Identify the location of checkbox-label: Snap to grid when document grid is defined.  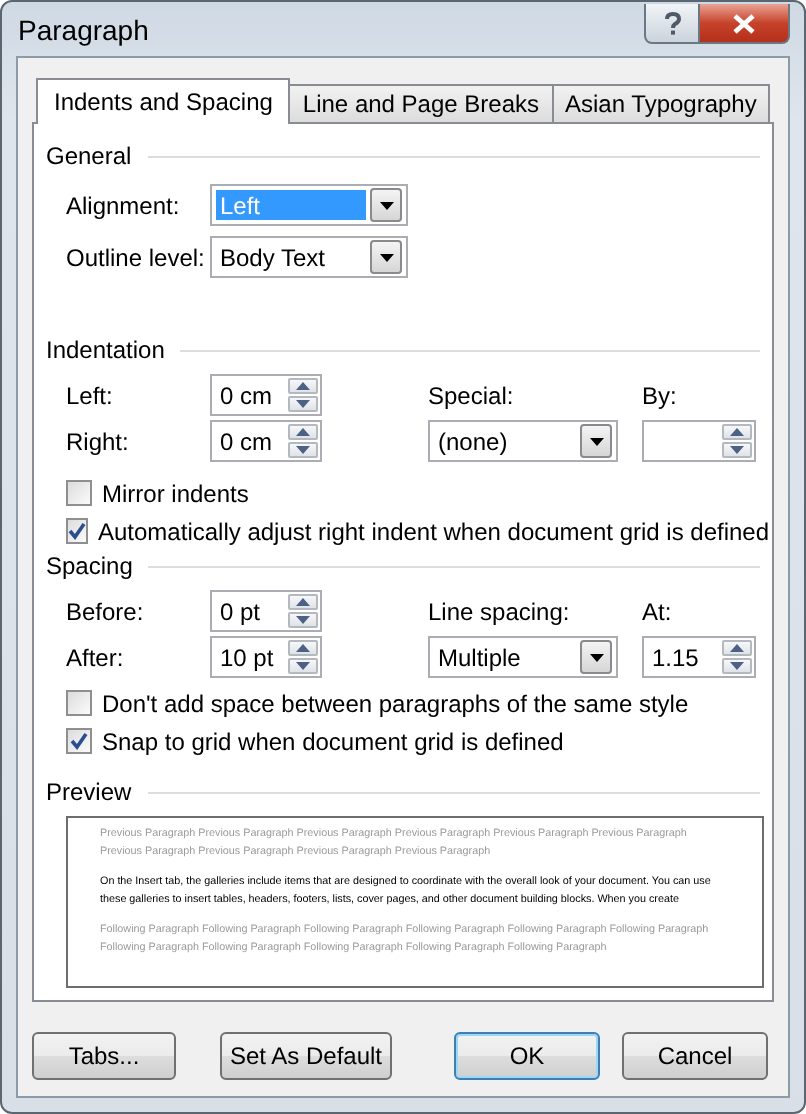
(333, 741).